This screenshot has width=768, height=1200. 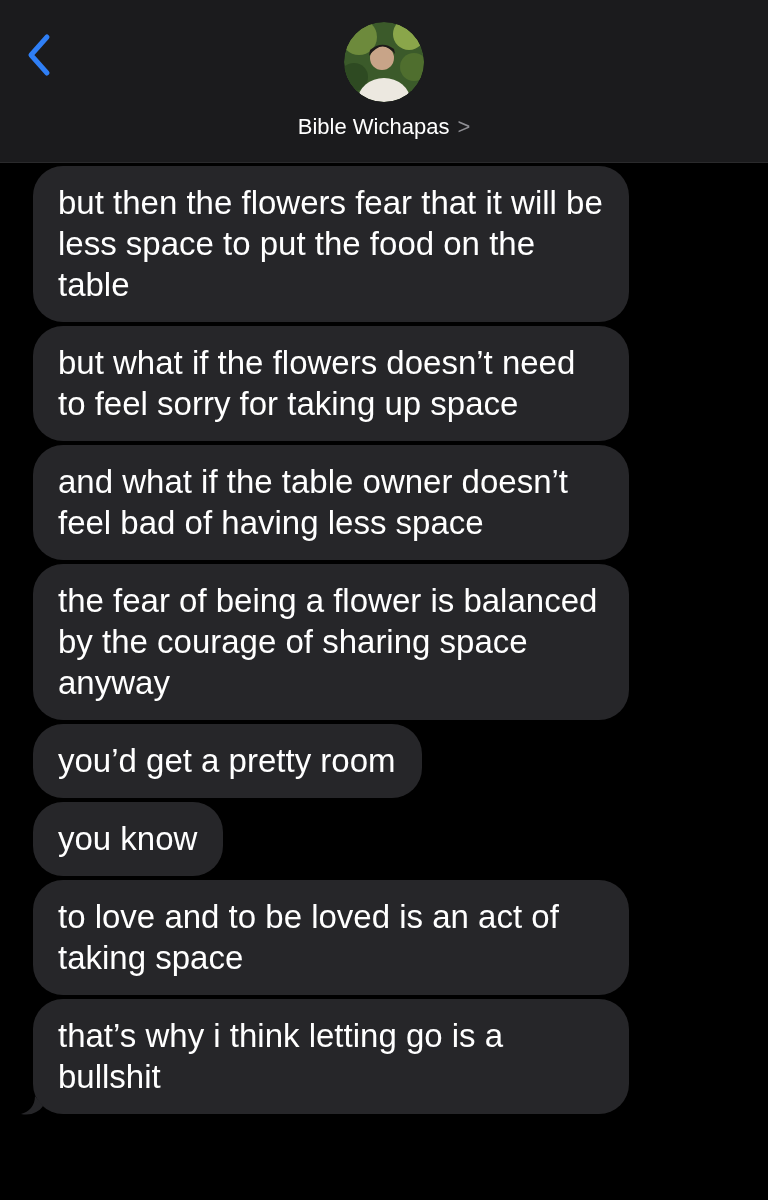 I want to click on contact-name: Bible Wichapas >, so click(x=384, y=127).